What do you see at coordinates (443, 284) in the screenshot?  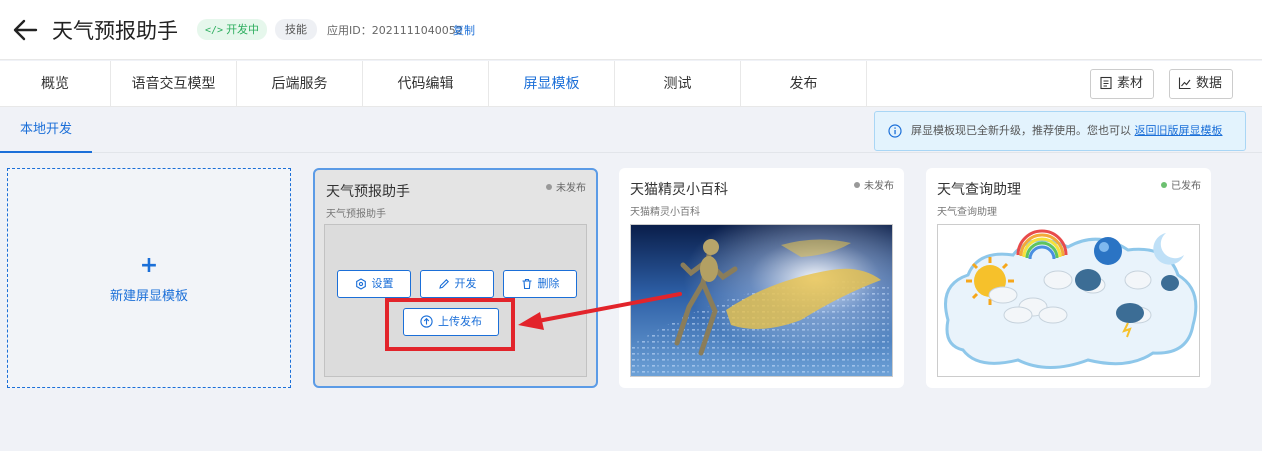 I see `pencil-icon` at bounding box center [443, 284].